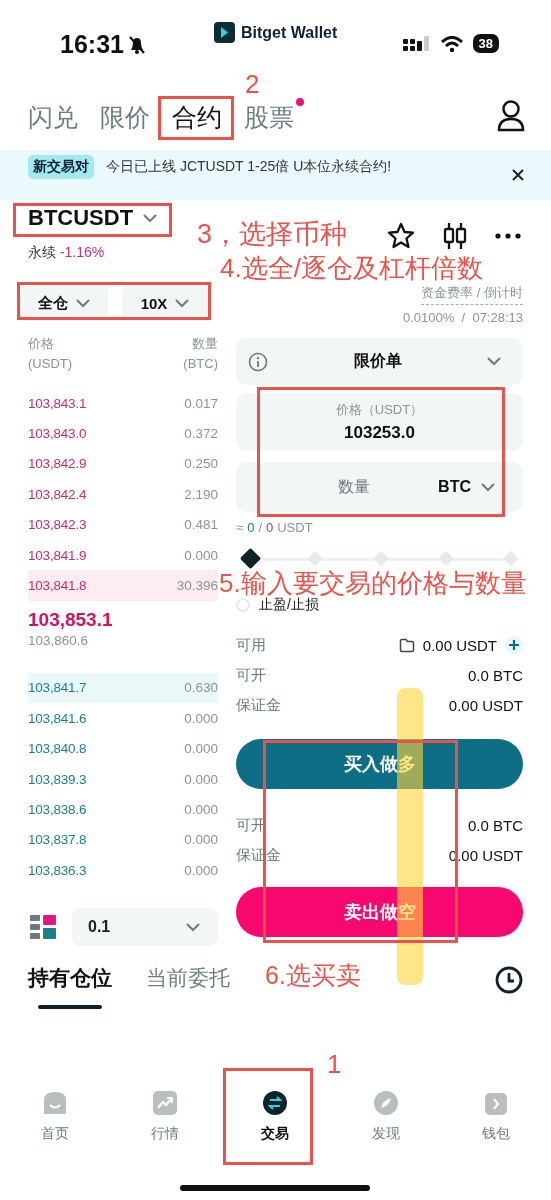 Image resolution: width=551 pixels, height=1200 pixels. What do you see at coordinates (57, 434) in the screenshot?
I see `order-price: 103,843.0` at bounding box center [57, 434].